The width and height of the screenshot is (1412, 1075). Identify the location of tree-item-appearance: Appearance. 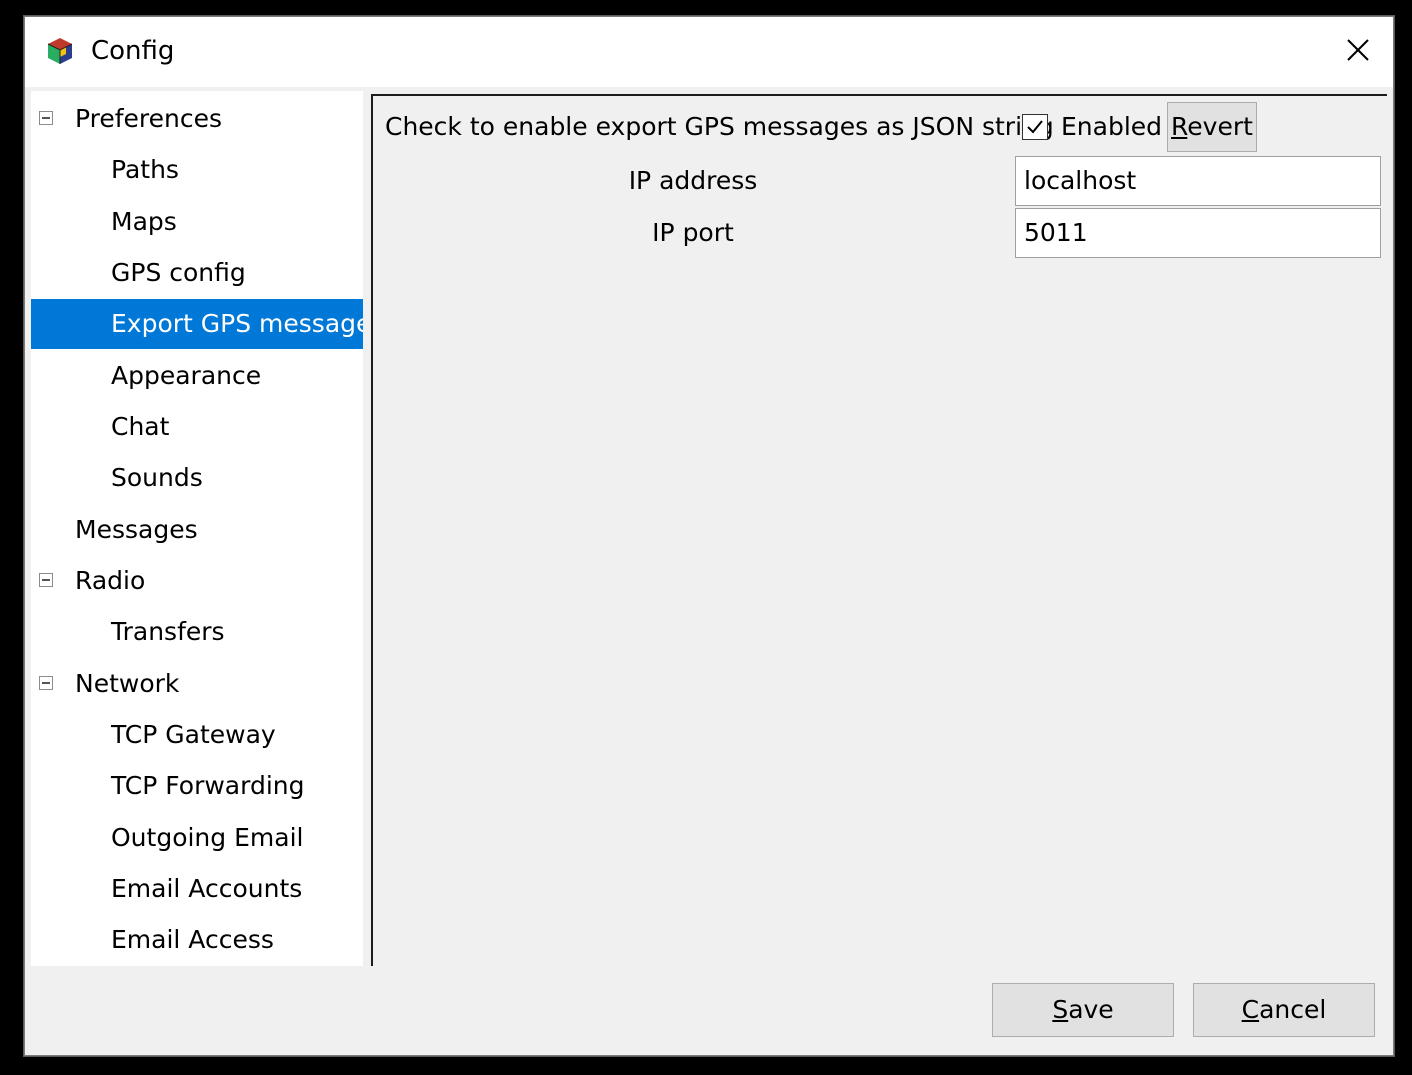
(197, 376).